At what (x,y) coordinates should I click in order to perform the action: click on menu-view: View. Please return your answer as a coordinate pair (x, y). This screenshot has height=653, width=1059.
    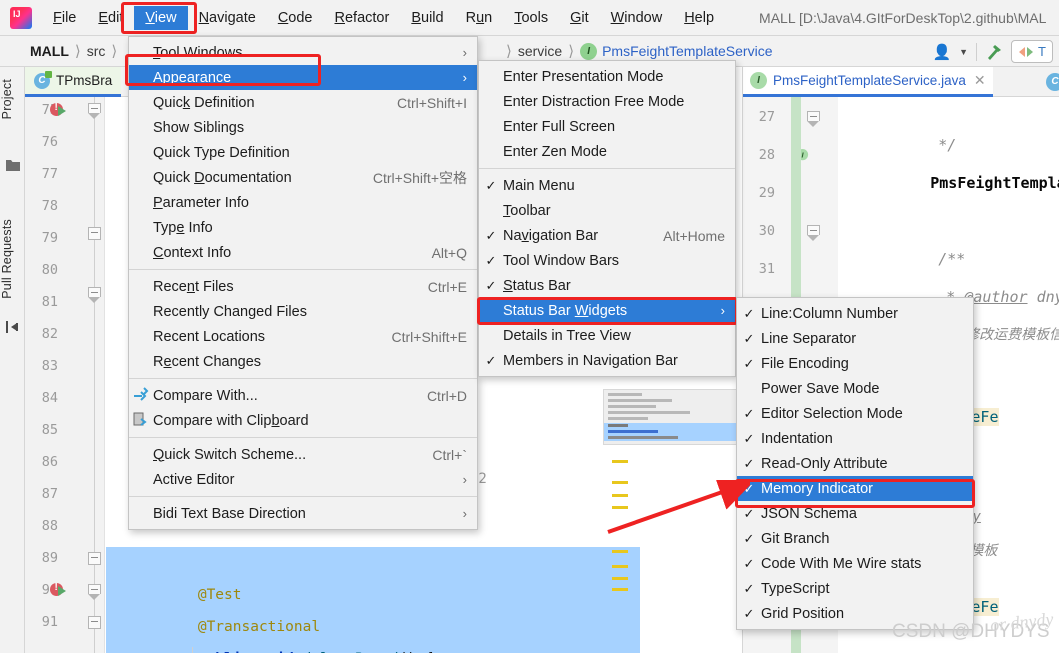
    Looking at the image, I should click on (161, 17).